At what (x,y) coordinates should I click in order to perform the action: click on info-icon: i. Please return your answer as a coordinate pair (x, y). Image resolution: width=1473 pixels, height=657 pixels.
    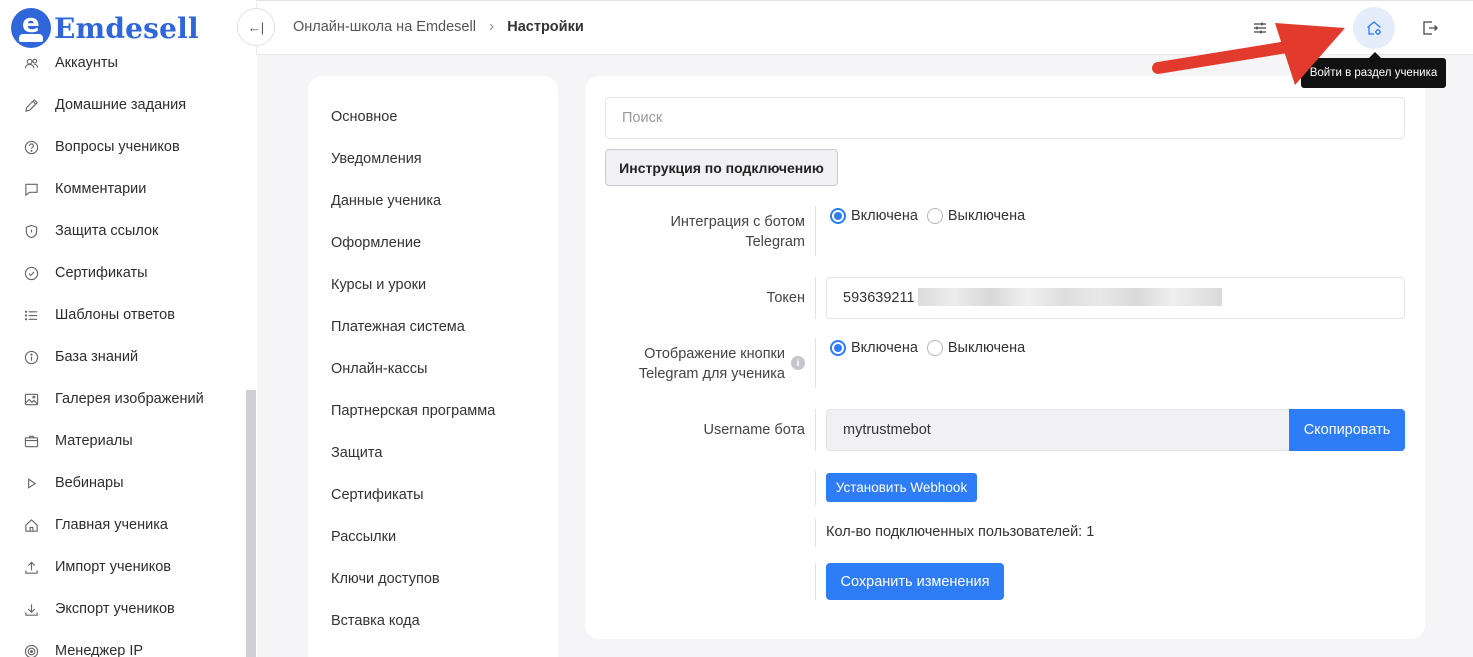
    Looking at the image, I should click on (798, 363).